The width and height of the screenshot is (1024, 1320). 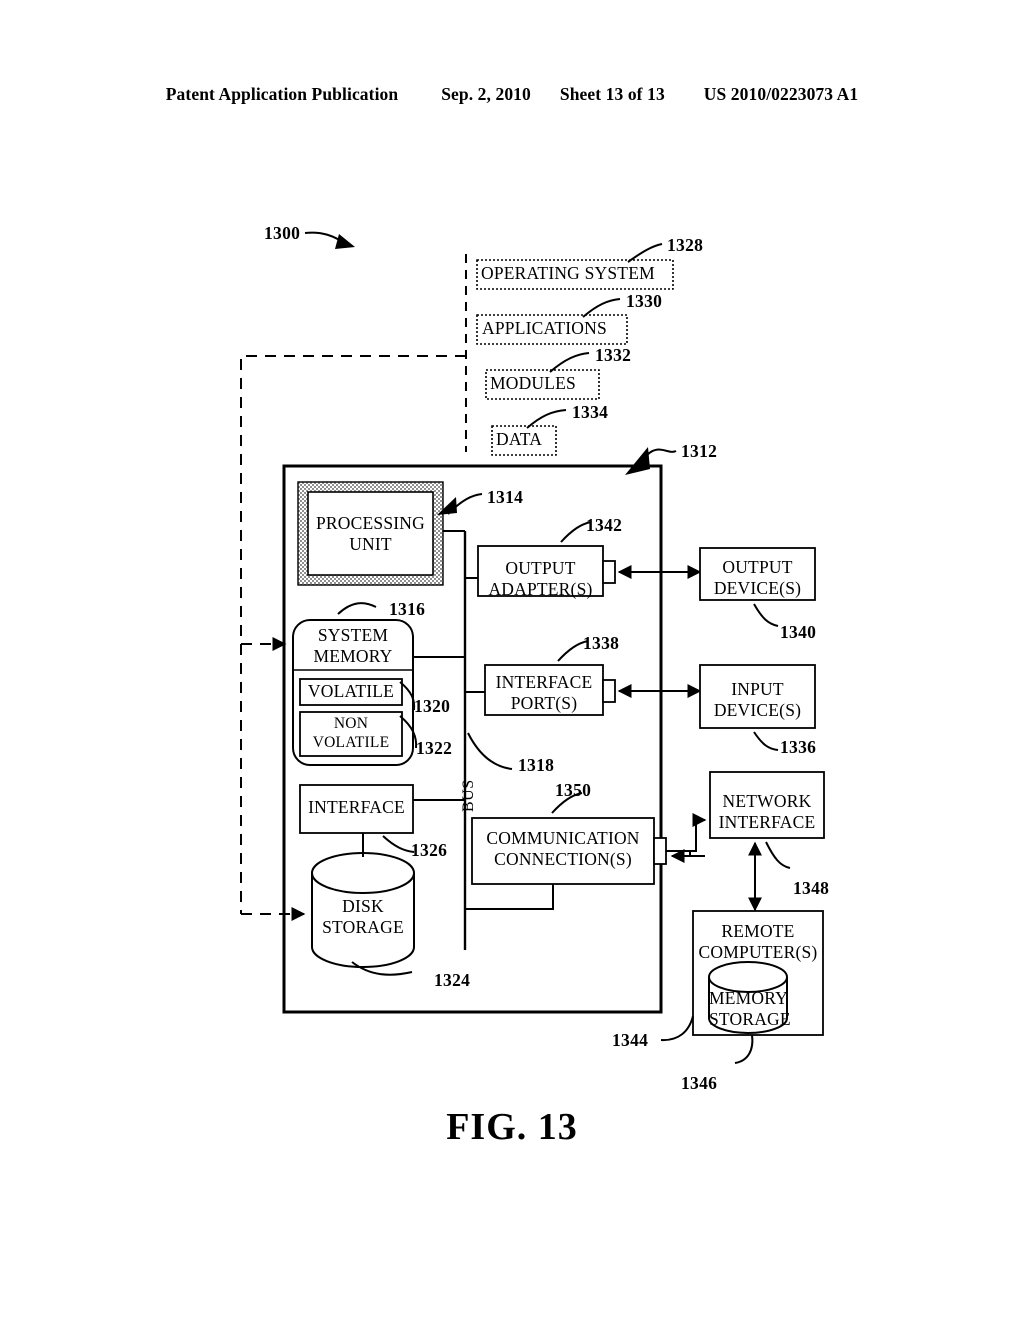 I want to click on label-network-interface: NETWORK INTERFACE, so click(x=767, y=811).